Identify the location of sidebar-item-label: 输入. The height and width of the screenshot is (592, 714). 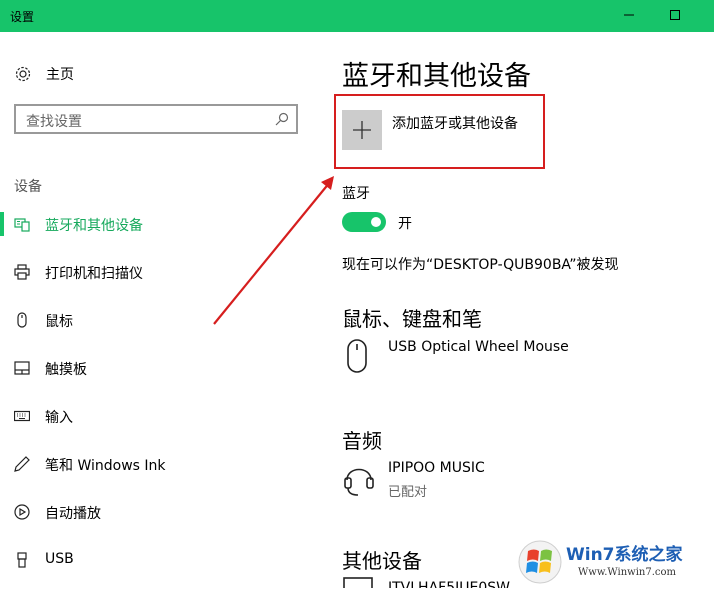
(59, 418).